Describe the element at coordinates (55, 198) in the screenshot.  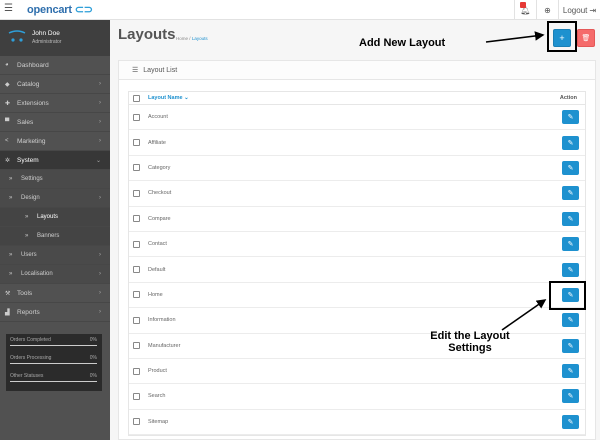
I see `sidebar-item-design: » Design ›` at that location.